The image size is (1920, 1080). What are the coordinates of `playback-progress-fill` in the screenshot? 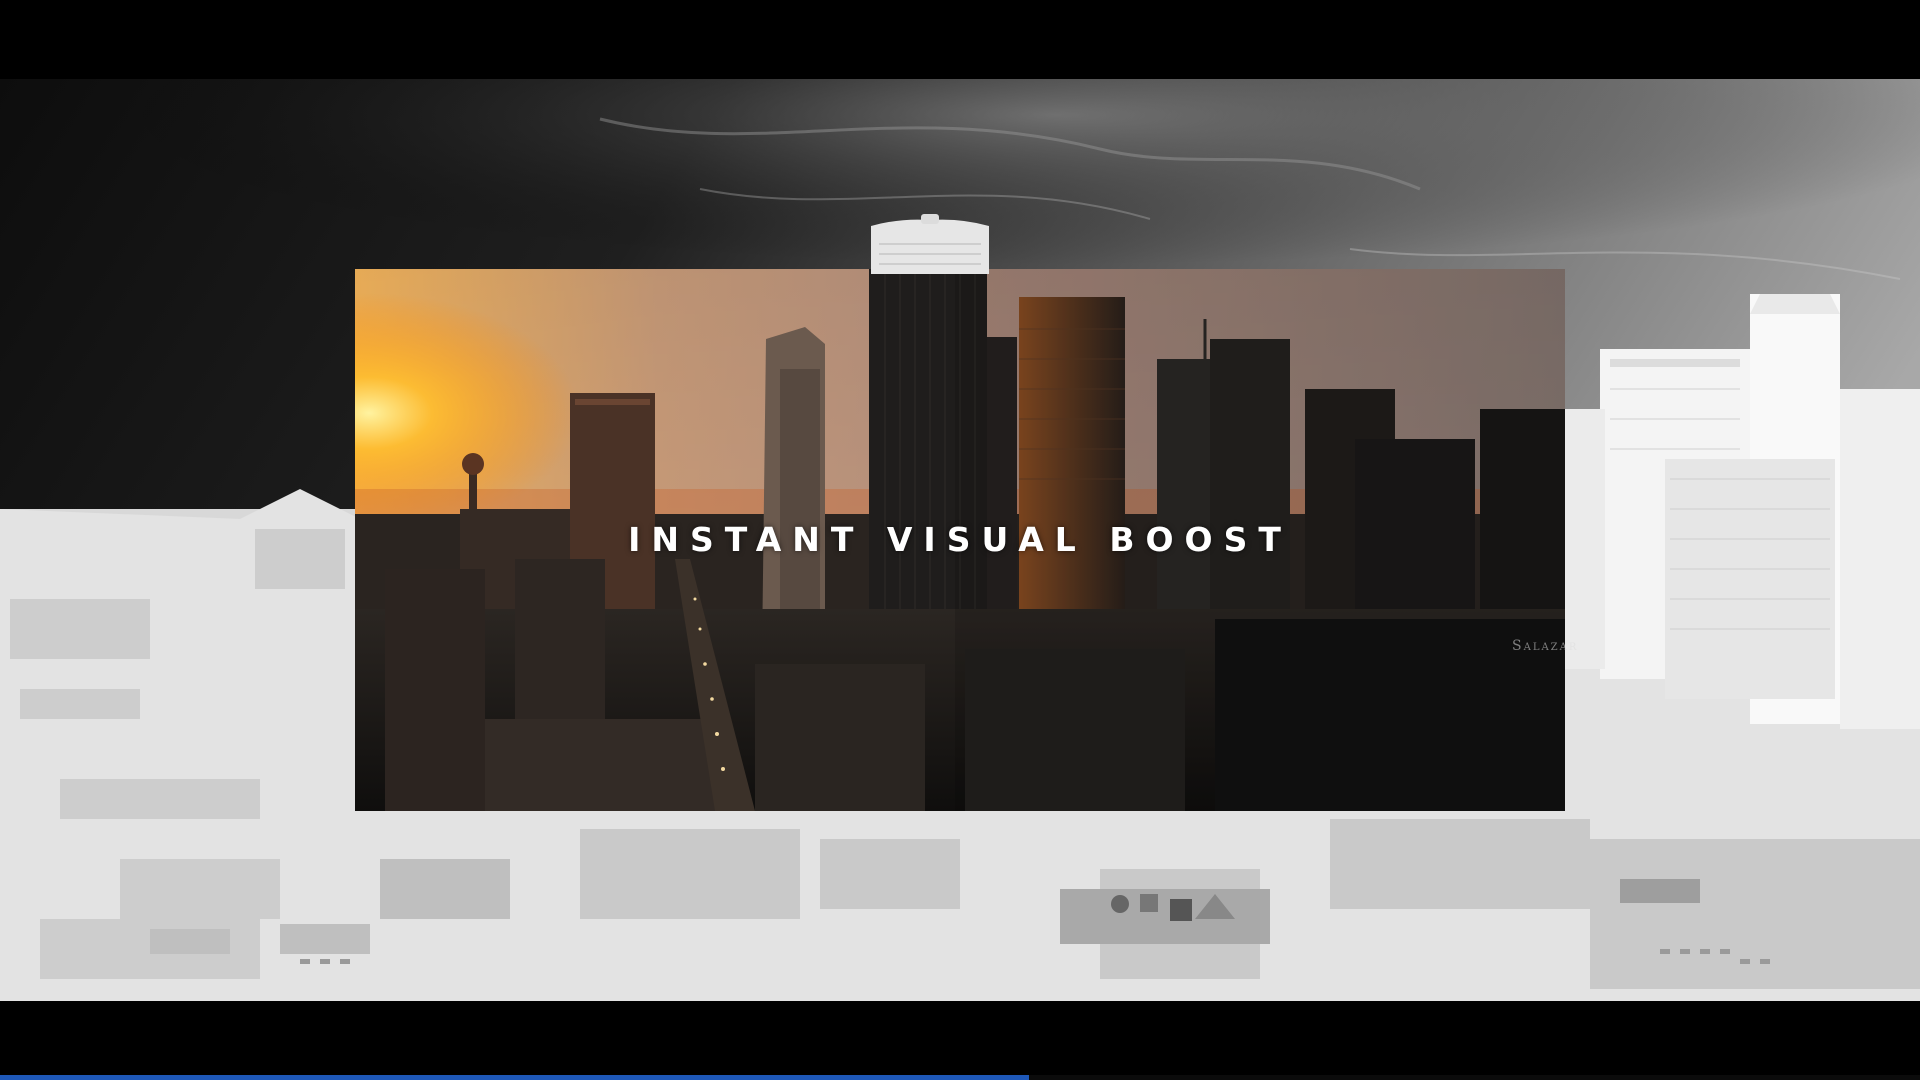 It's located at (515, 1077).